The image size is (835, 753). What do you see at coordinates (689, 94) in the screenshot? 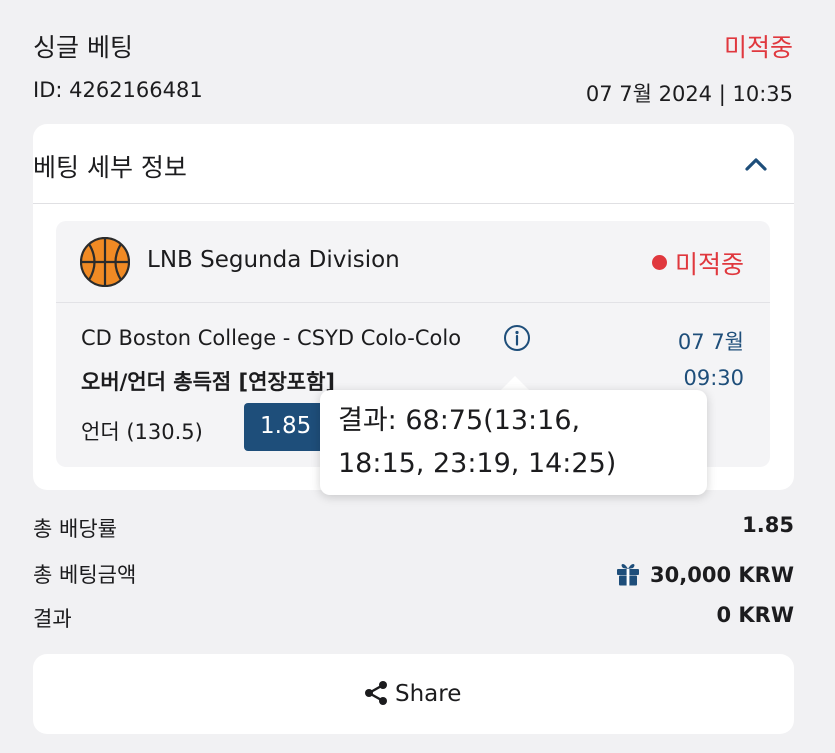
I see `bet-date: 07 7월 2024 | 10:35` at bounding box center [689, 94].